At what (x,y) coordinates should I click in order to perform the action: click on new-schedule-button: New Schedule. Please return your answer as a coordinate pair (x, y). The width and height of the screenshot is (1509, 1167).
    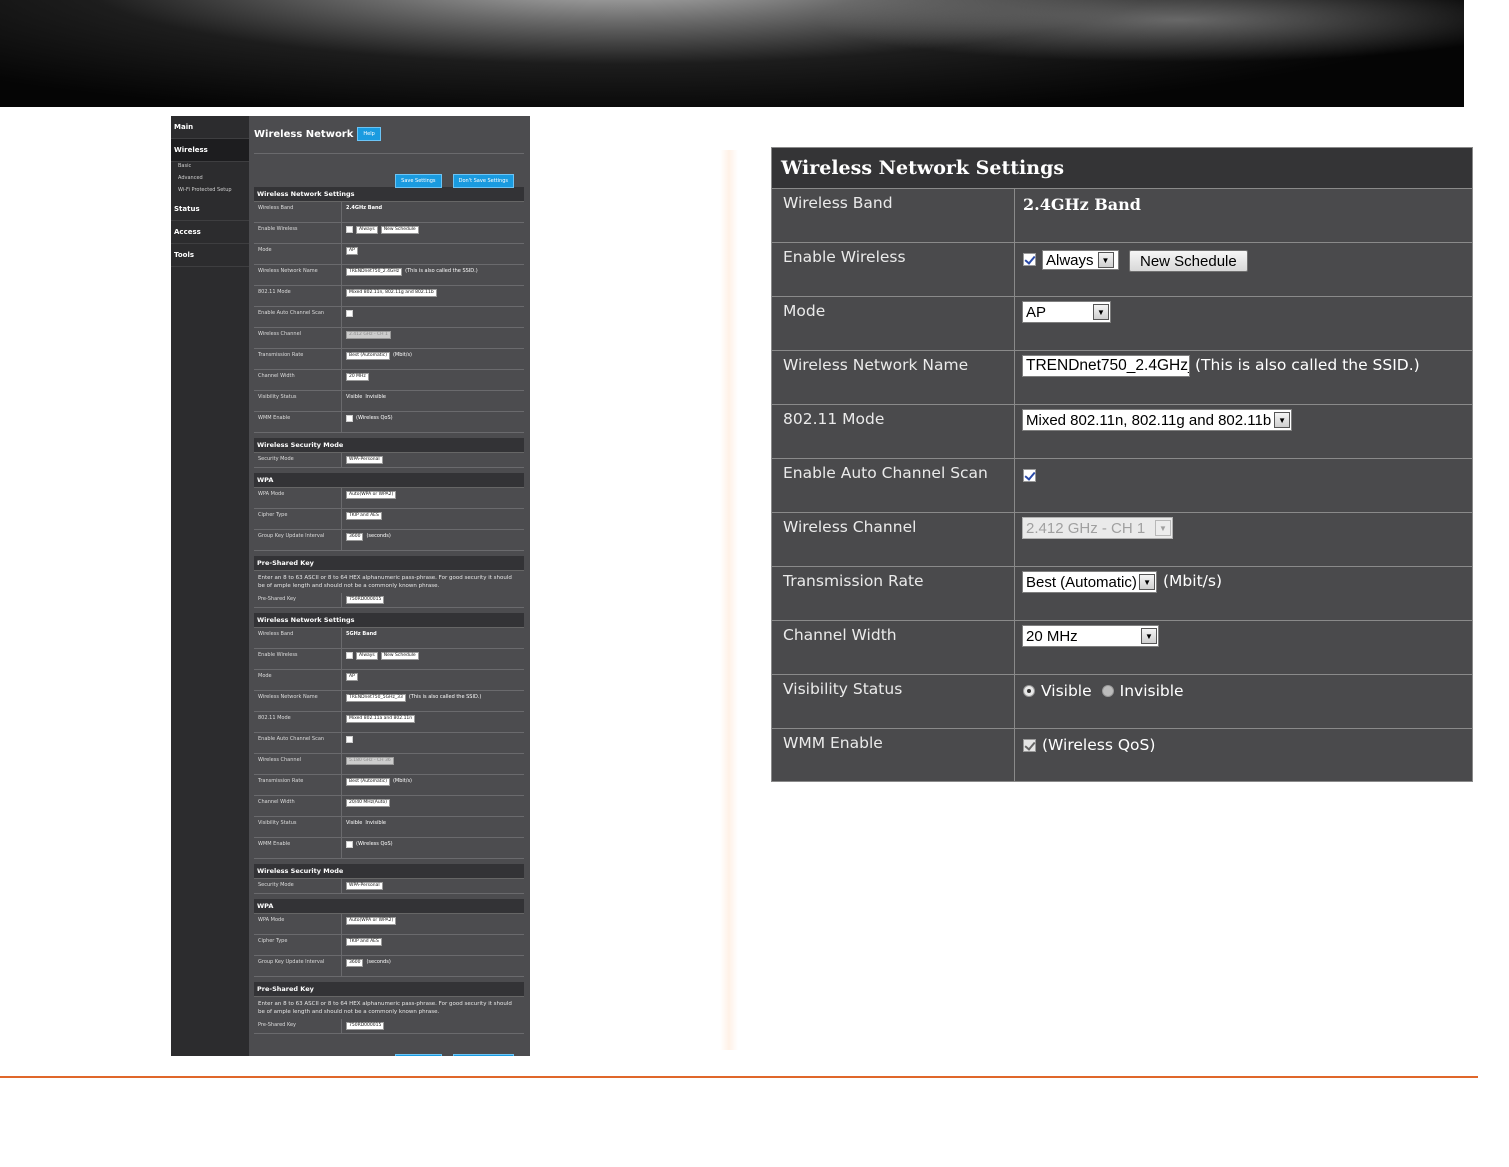
    Looking at the image, I should click on (1188, 261).